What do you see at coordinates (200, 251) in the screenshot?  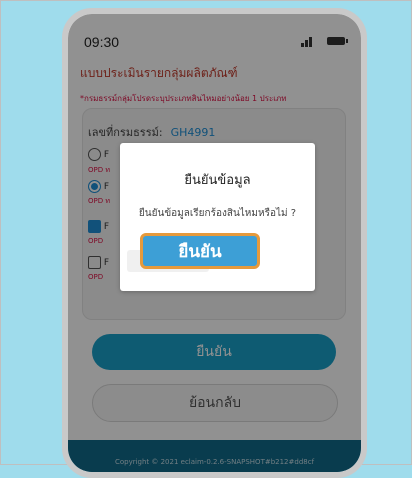 I see `dialog-confirm-button: ยืนยัน` at bounding box center [200, 251].